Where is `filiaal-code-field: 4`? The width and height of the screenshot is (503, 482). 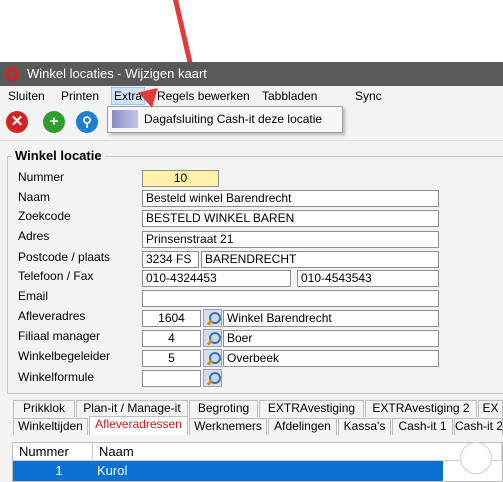
filiaal-code-field: 4 is located at coordinates (171, 338).